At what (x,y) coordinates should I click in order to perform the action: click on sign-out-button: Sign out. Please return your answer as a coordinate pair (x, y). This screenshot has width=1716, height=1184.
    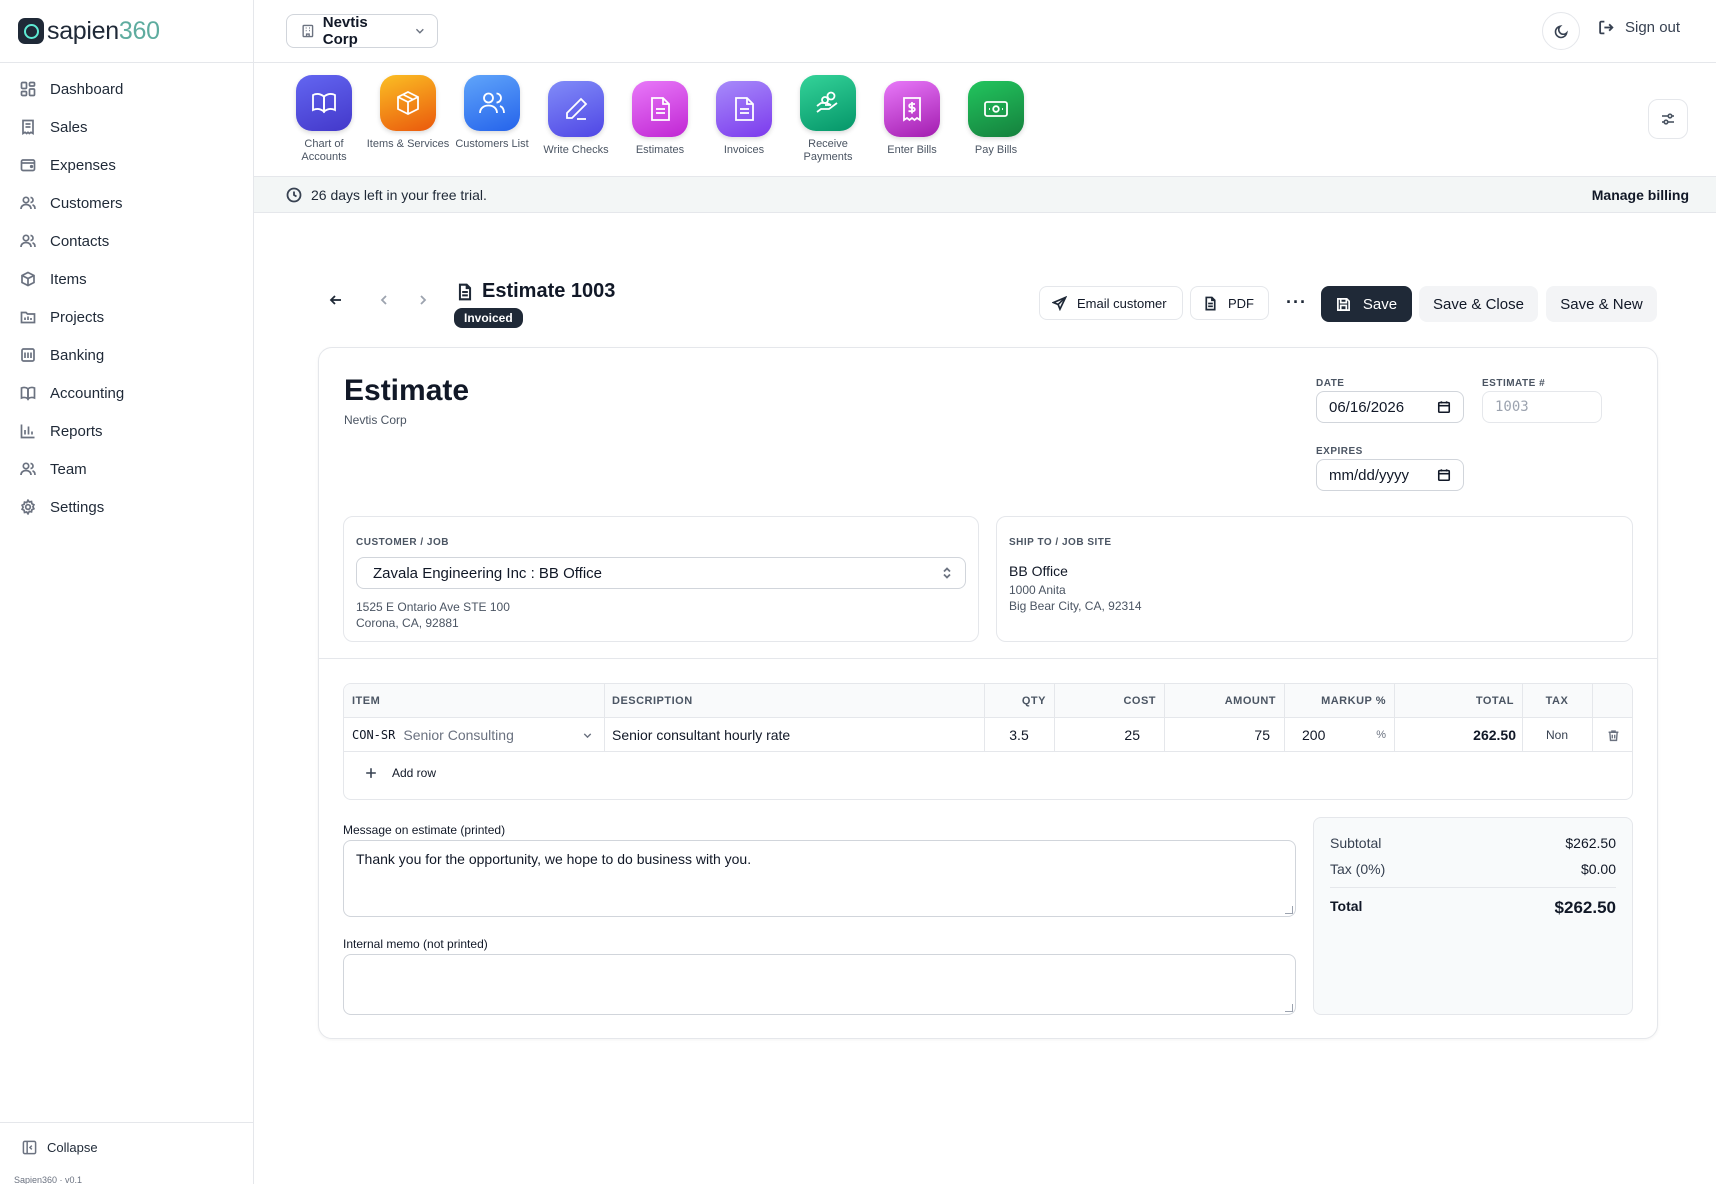
    Looking at the image, I should click on (1639, 27).